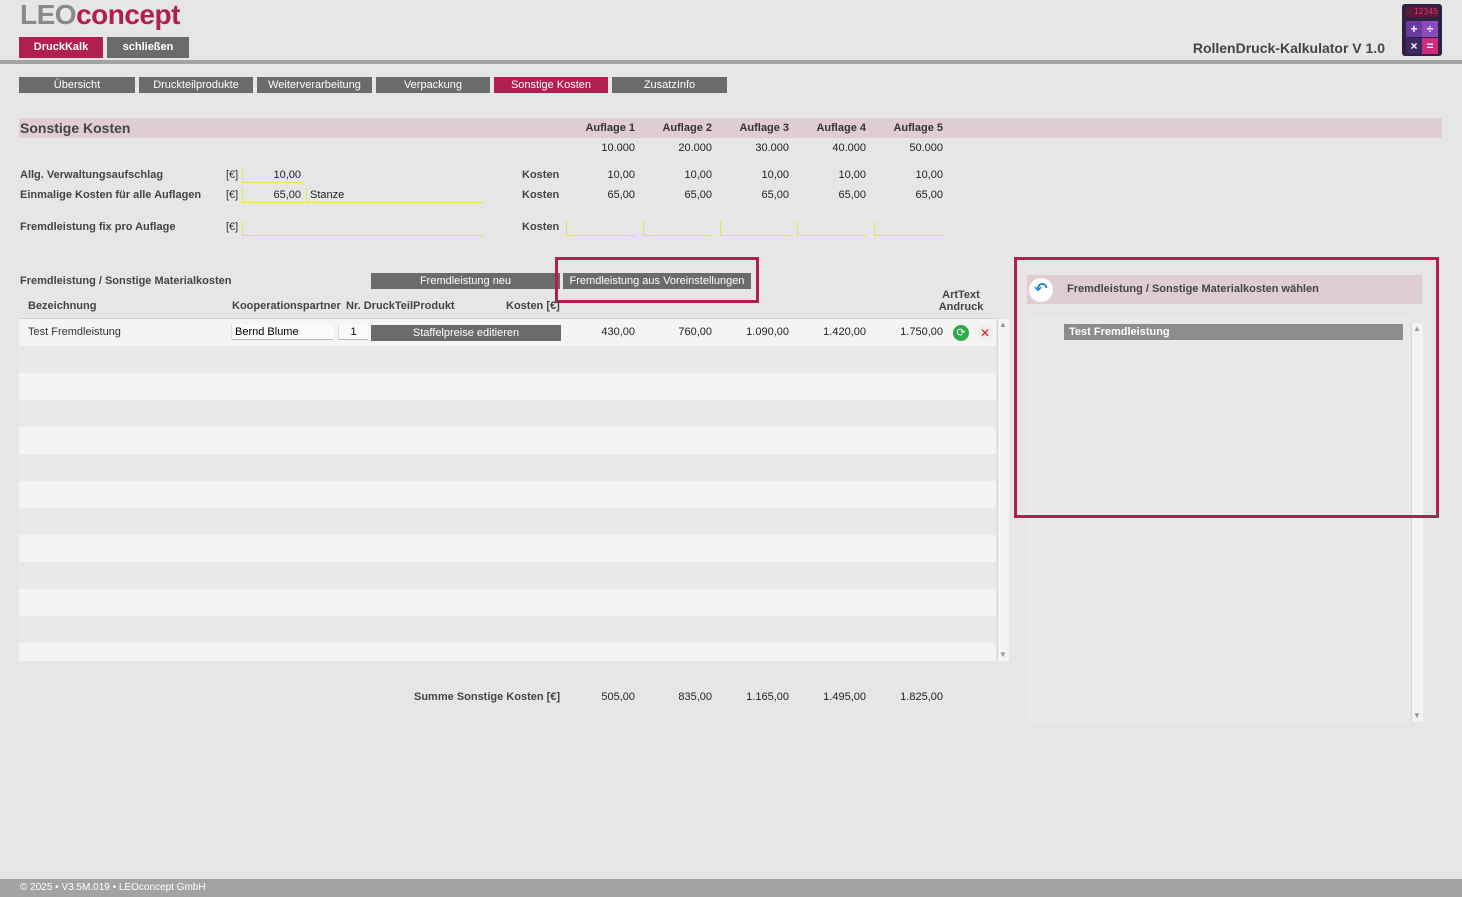  Describe the element at coordinates (961, 307) in the screenshot. I see `col-andruck: Andruck` at that location.